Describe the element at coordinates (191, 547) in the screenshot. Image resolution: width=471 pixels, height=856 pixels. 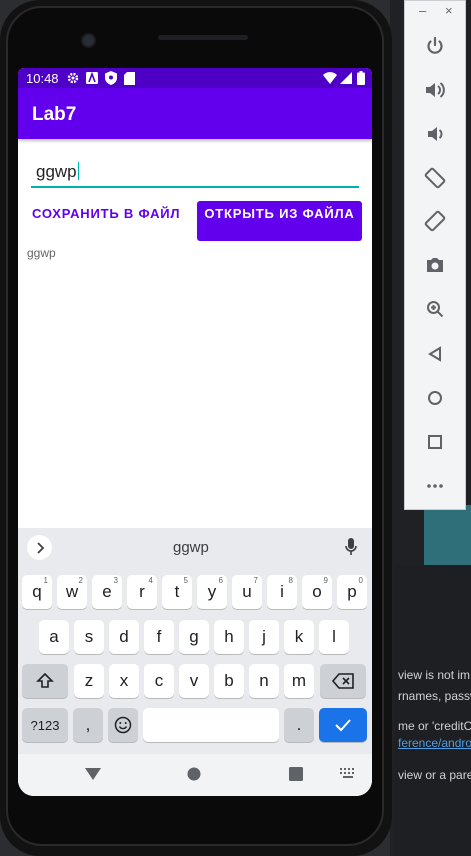
I see `suggestion-word: ggwp` at that location.